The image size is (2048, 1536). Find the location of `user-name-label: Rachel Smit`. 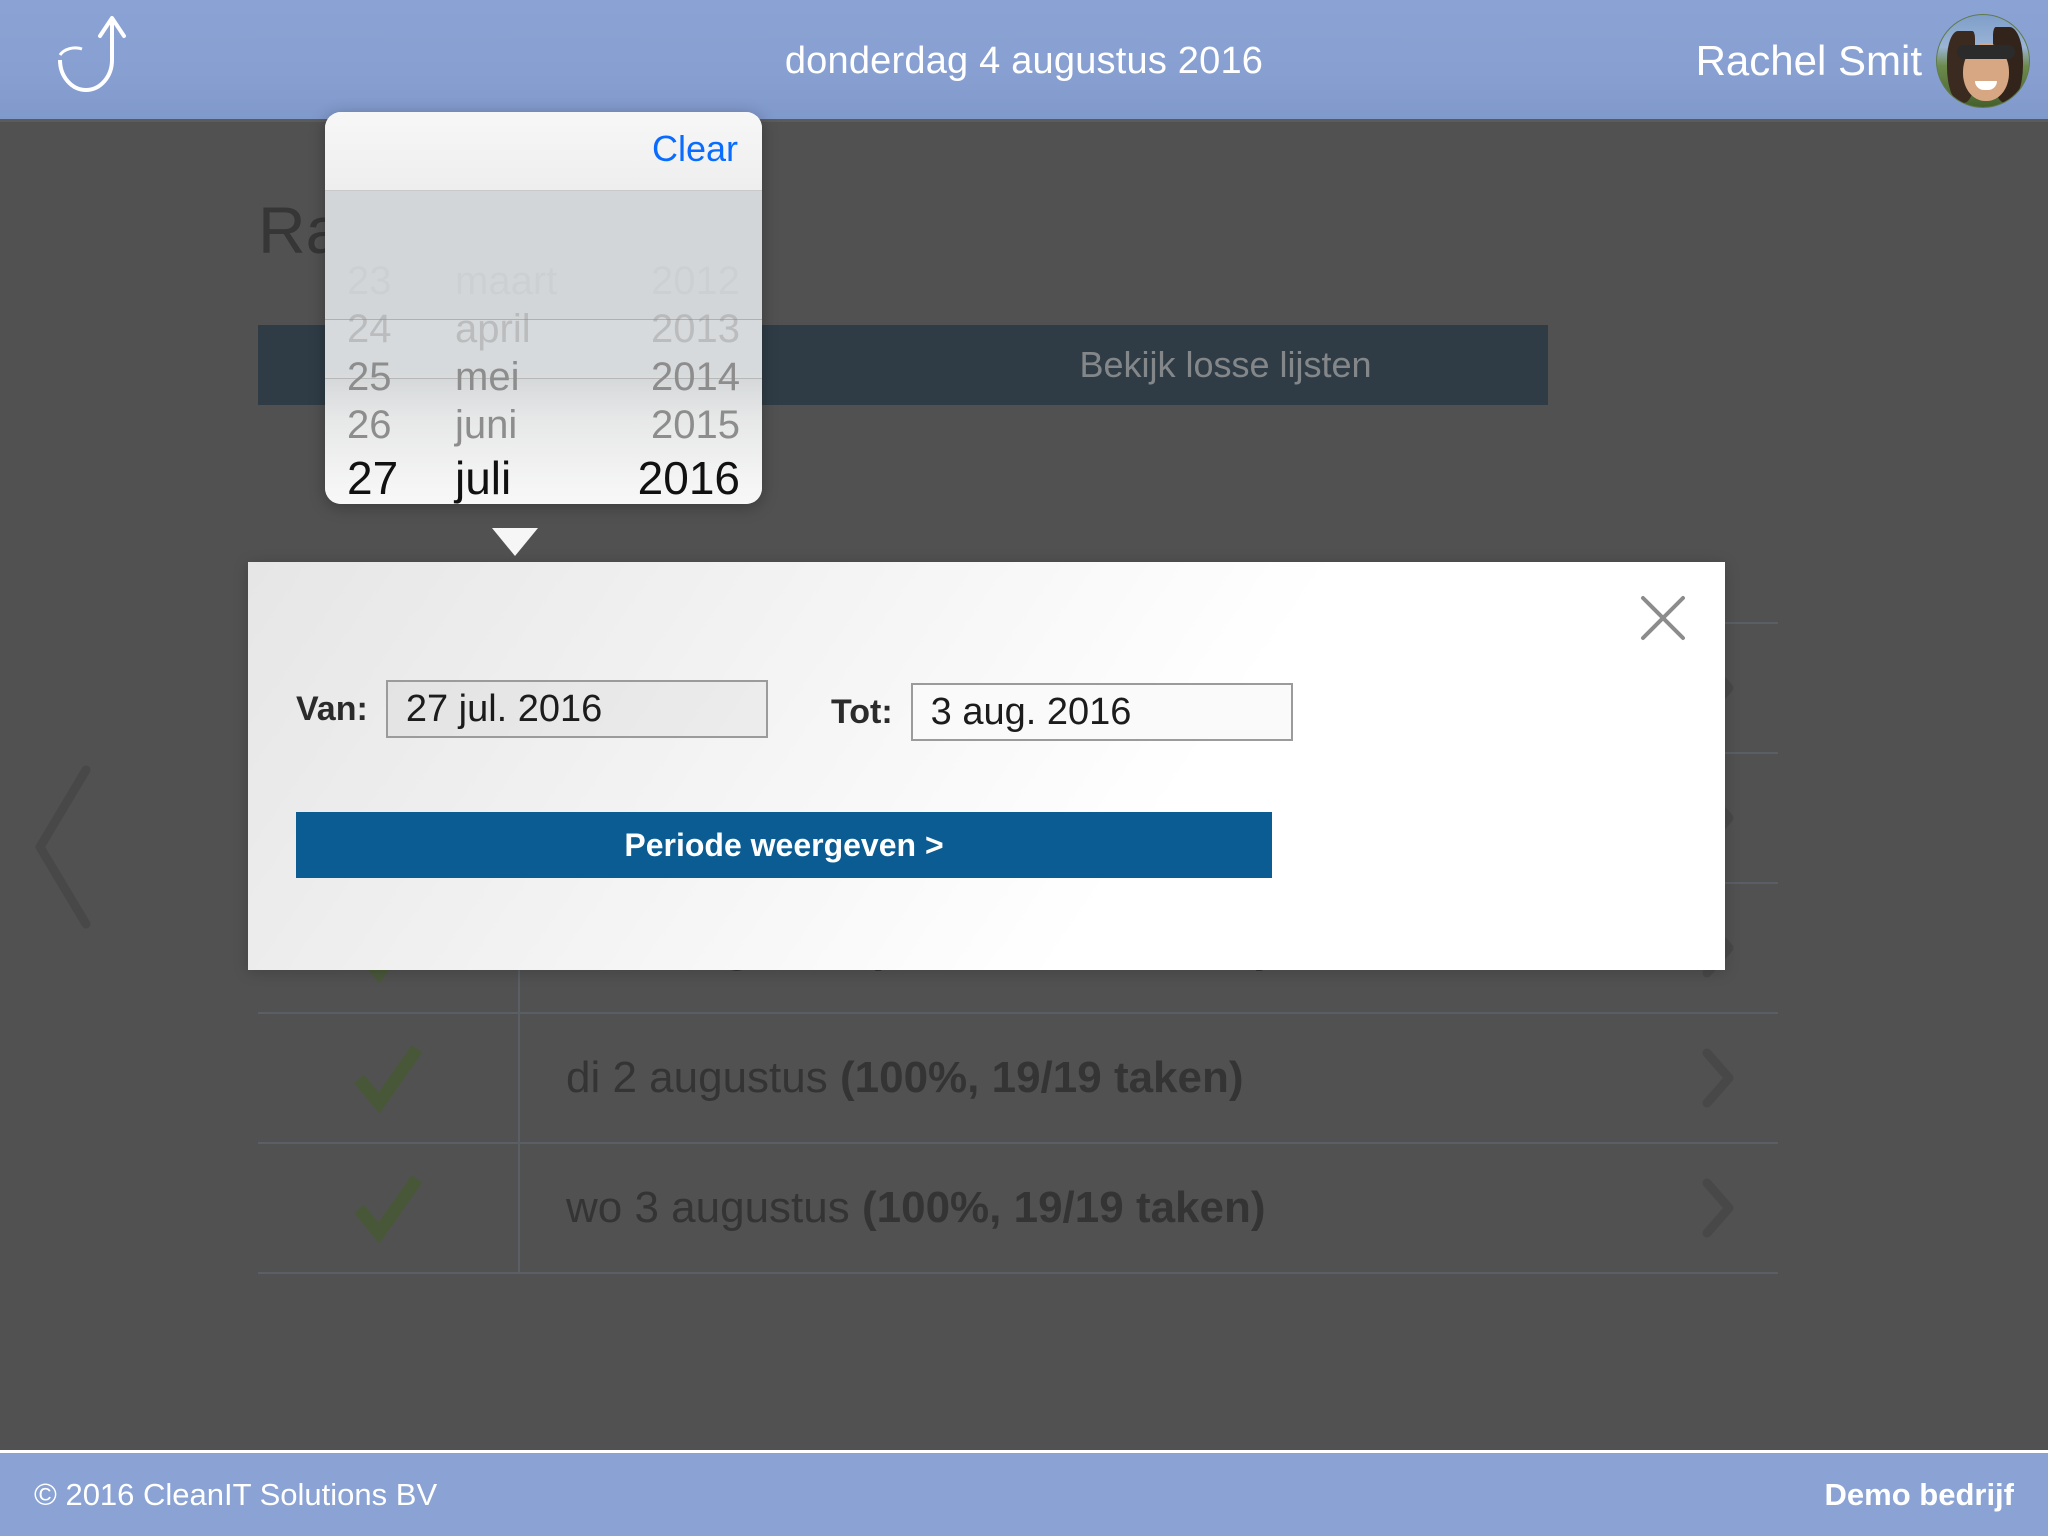

user-name-label: Rachel Smit is located at coordinates (1808, 60).